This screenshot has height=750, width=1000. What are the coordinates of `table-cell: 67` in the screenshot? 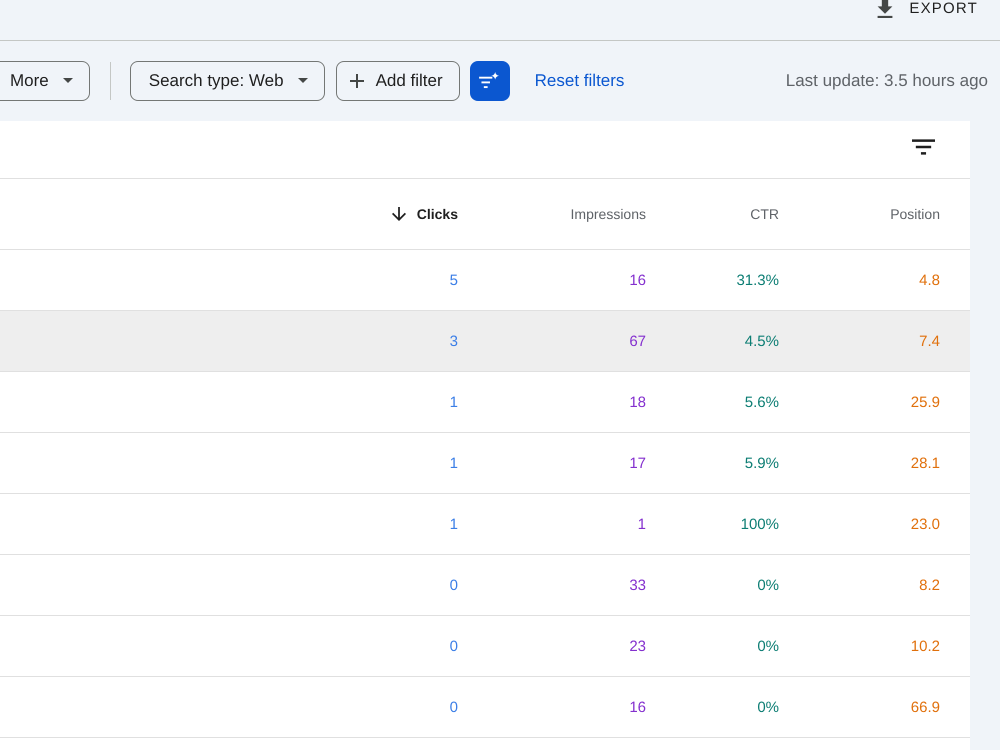 It's located at (637, 341).